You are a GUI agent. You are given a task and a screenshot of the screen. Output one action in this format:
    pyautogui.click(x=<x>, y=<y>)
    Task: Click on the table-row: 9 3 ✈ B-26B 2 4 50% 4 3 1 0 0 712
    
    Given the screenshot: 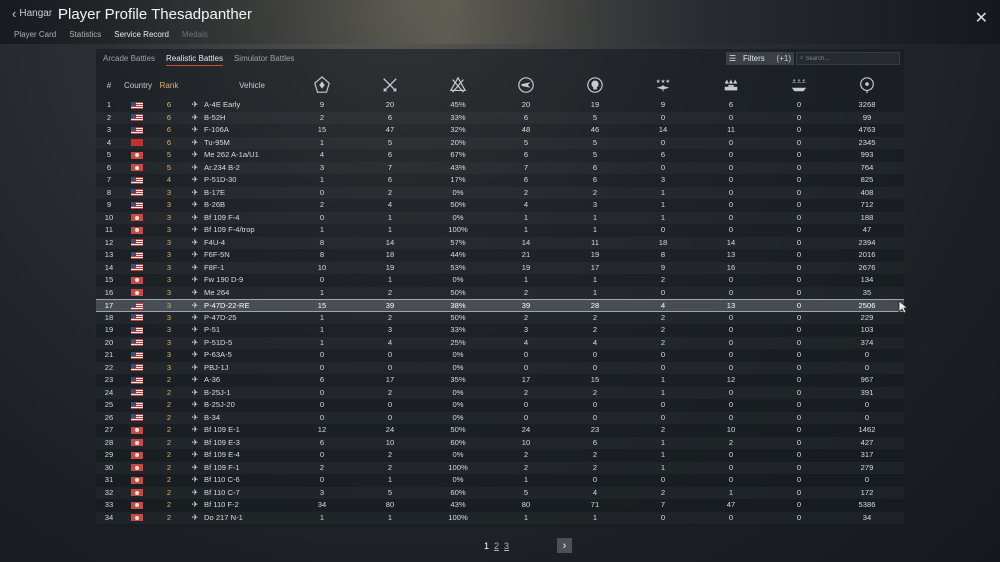 What is the action you would take?
    pyautogui.click(x=500, y=205)
    